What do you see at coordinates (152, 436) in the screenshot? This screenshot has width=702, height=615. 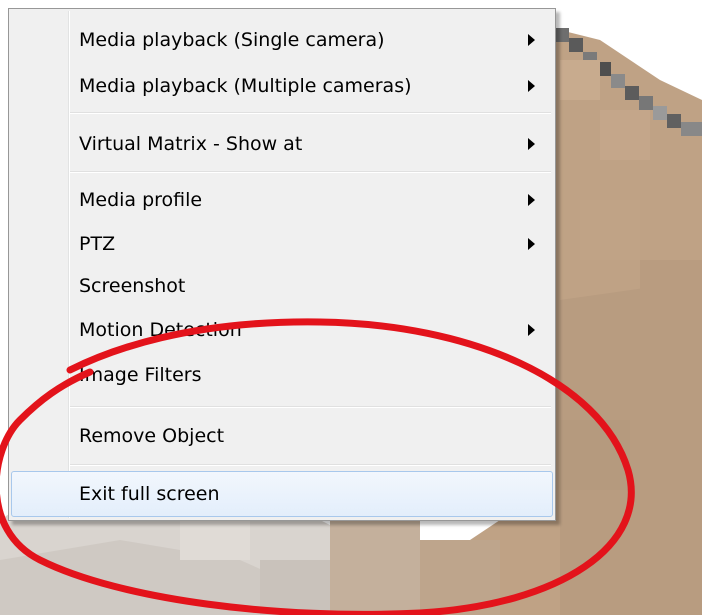 I see `menu-item-label: Remove Object` at bounding box center [152, 436].